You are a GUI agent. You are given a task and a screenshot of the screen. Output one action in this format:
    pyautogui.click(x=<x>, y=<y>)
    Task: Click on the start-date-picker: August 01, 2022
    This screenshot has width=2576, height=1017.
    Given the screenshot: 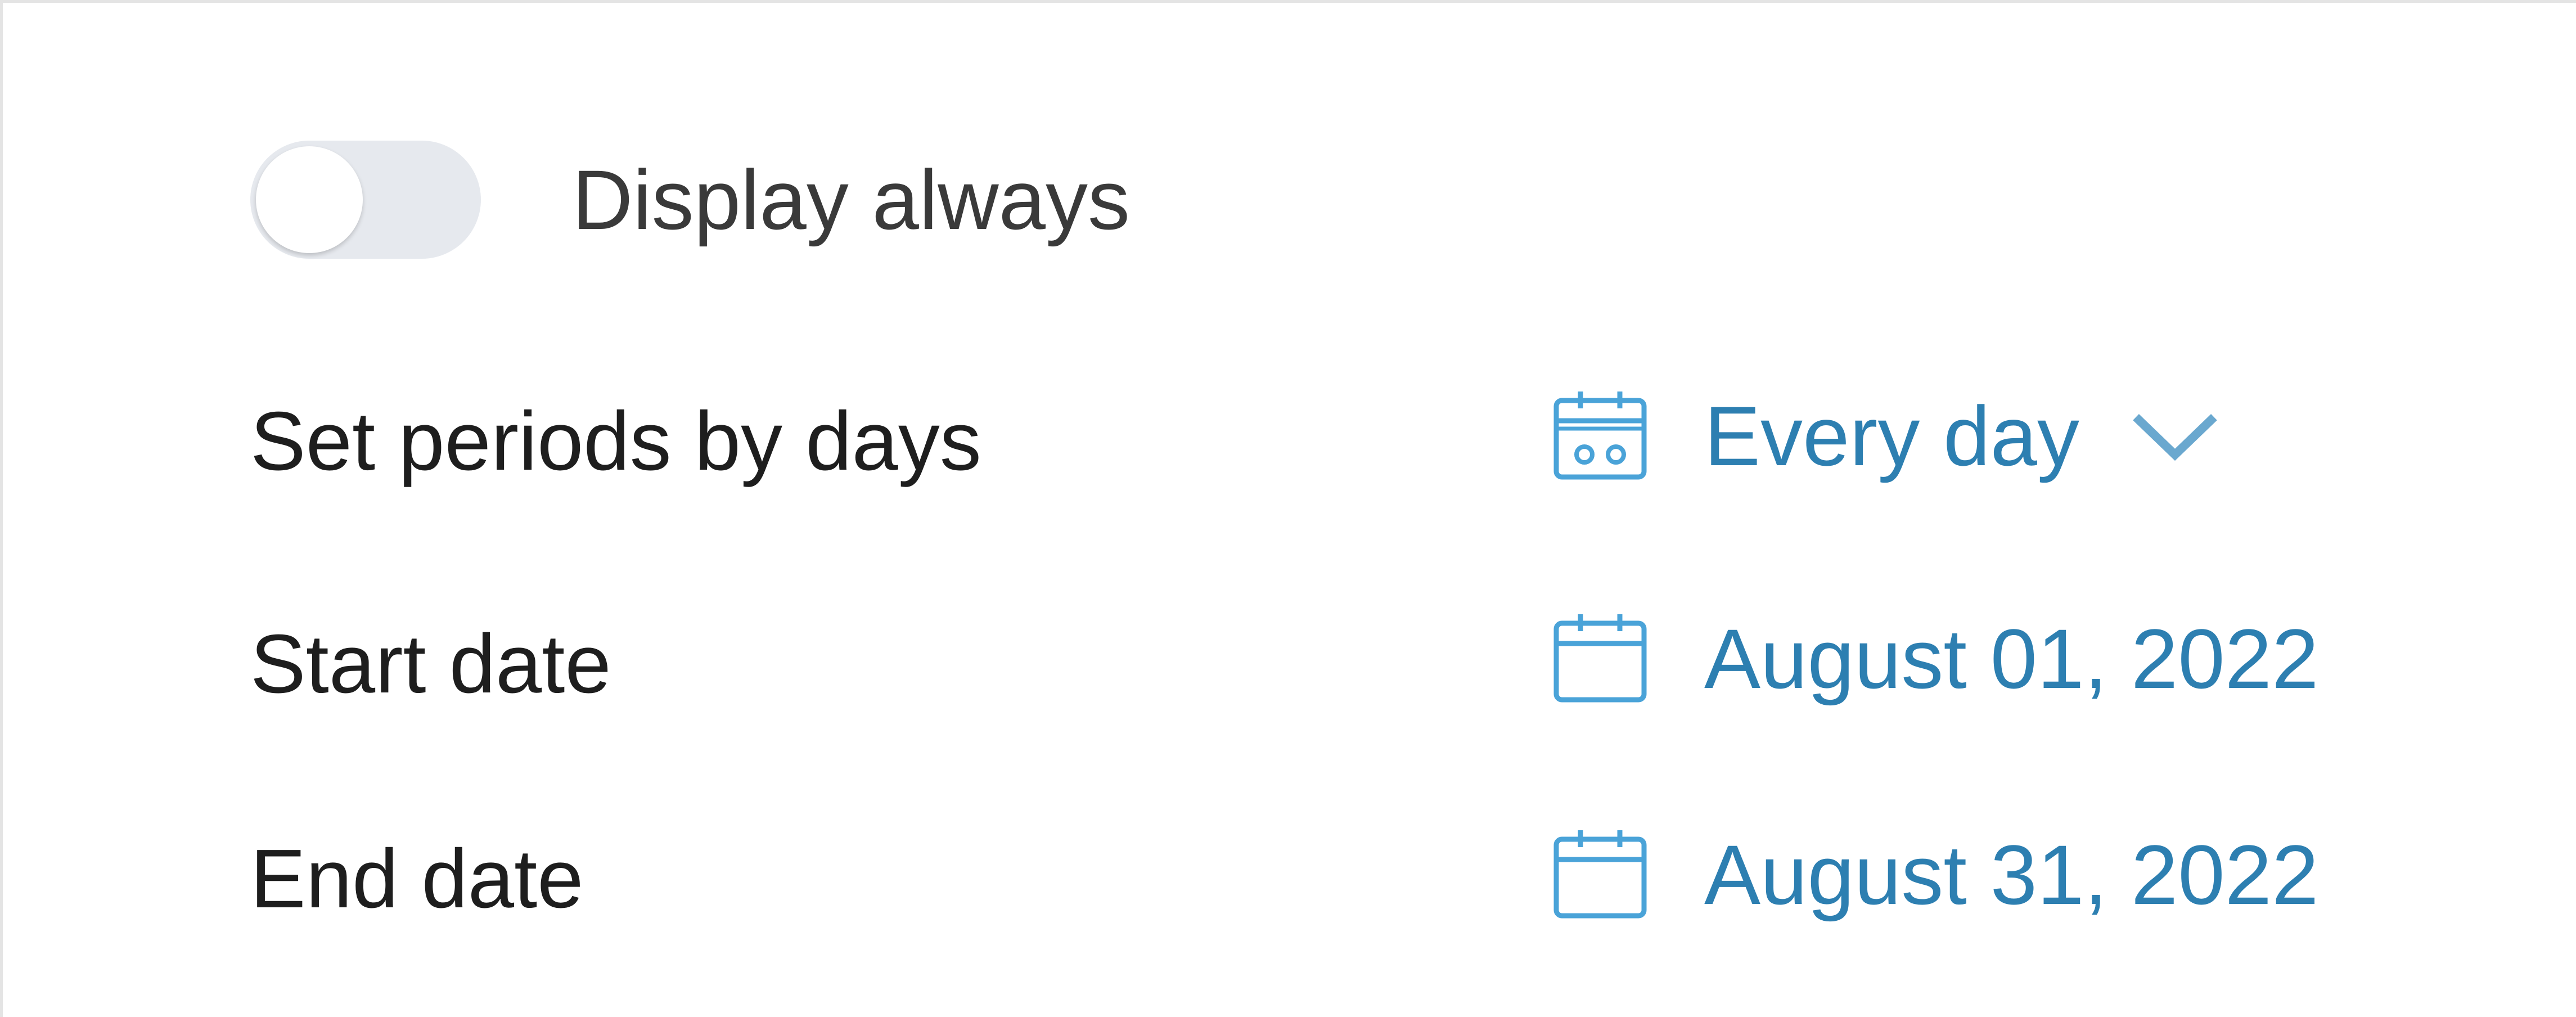 What is the action you would take?
    pyautogui.click(x=1934, y=658)
    